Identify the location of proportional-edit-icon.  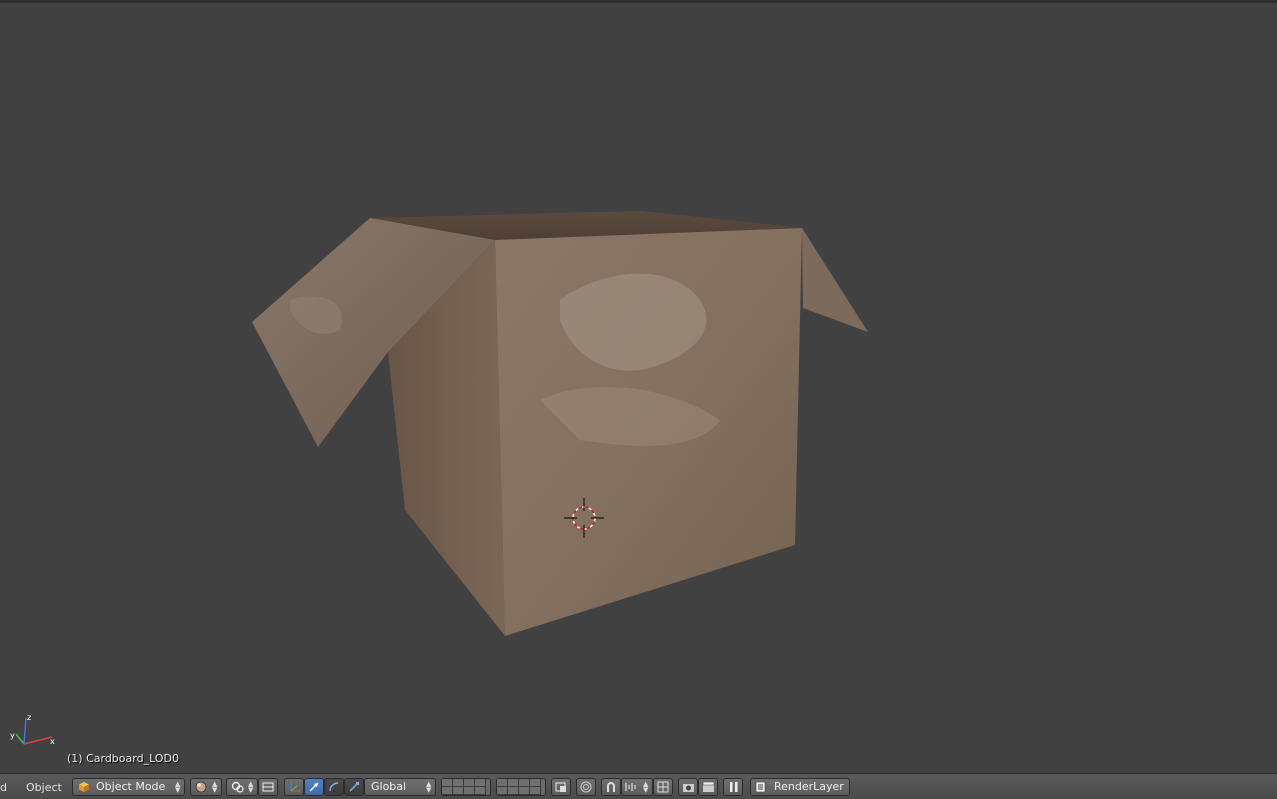
(586, 787).